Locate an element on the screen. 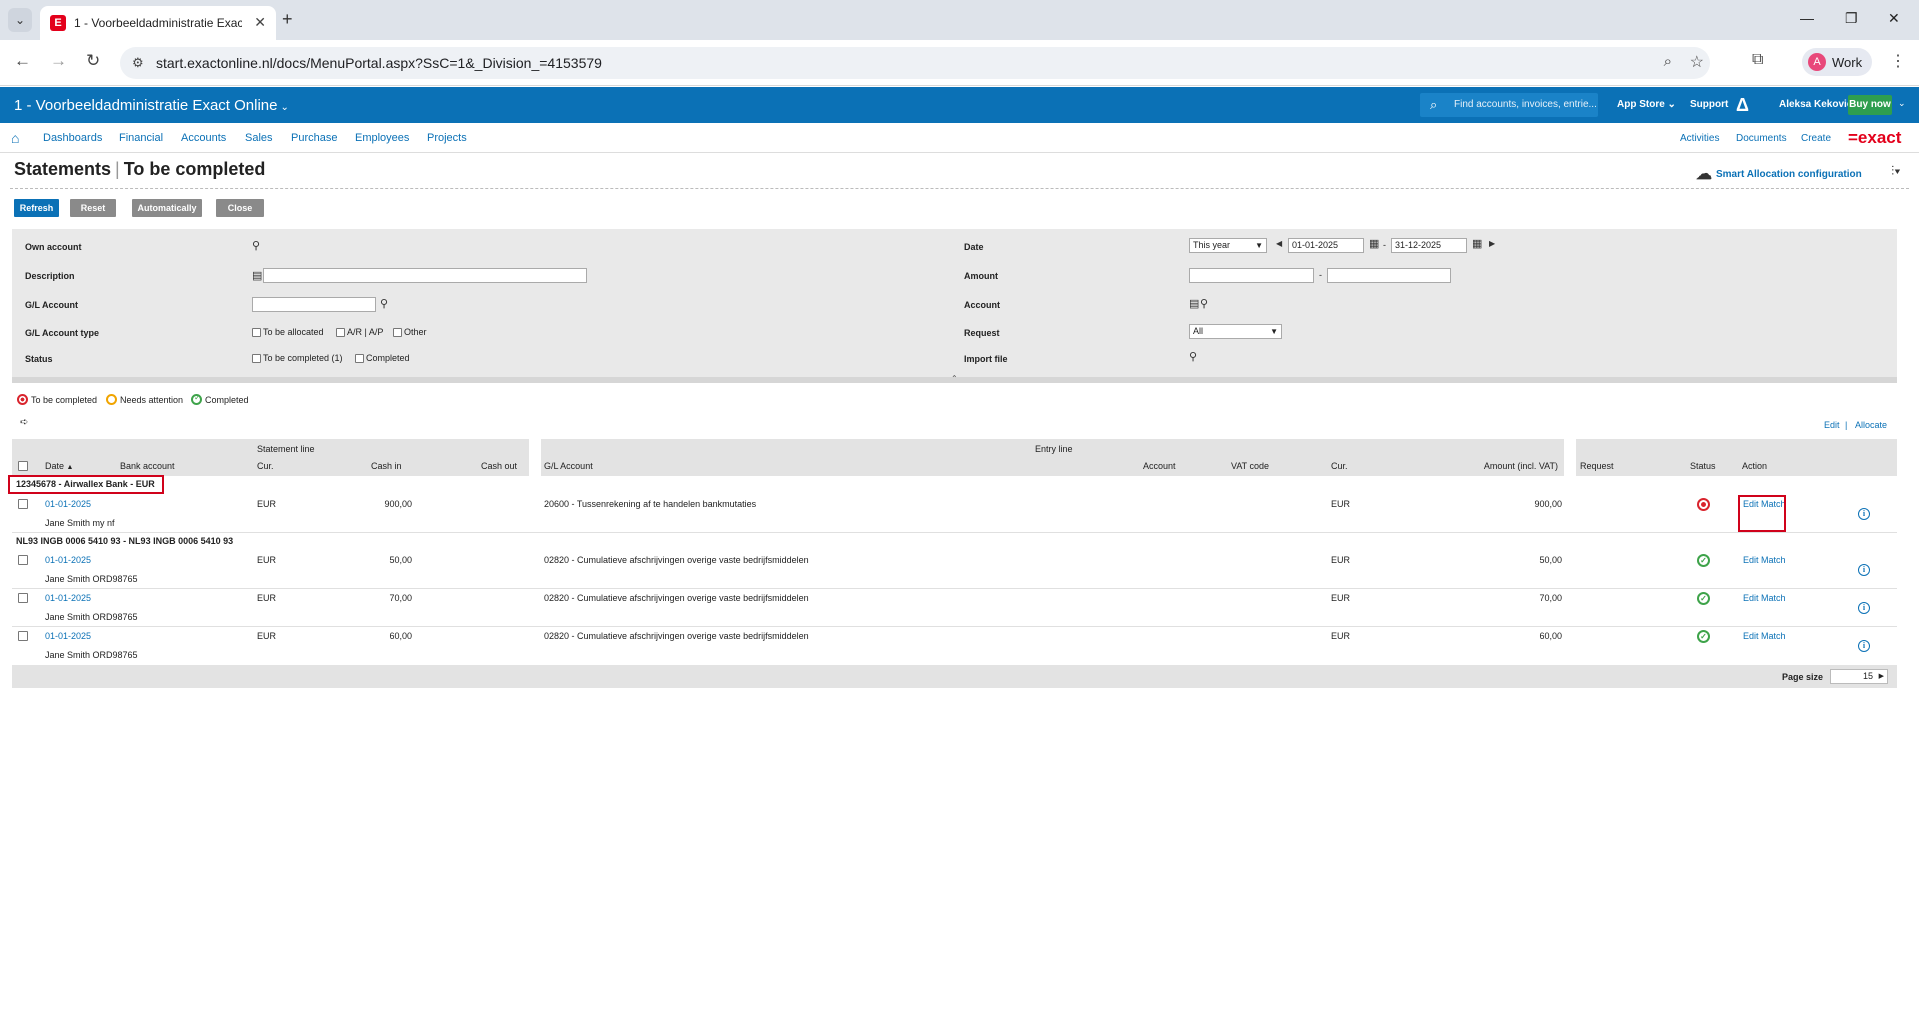 Image resolution: width=1919 pixels, height=1032 pixels. restore-icon: ❐ is located at coordinates (1851, 18).